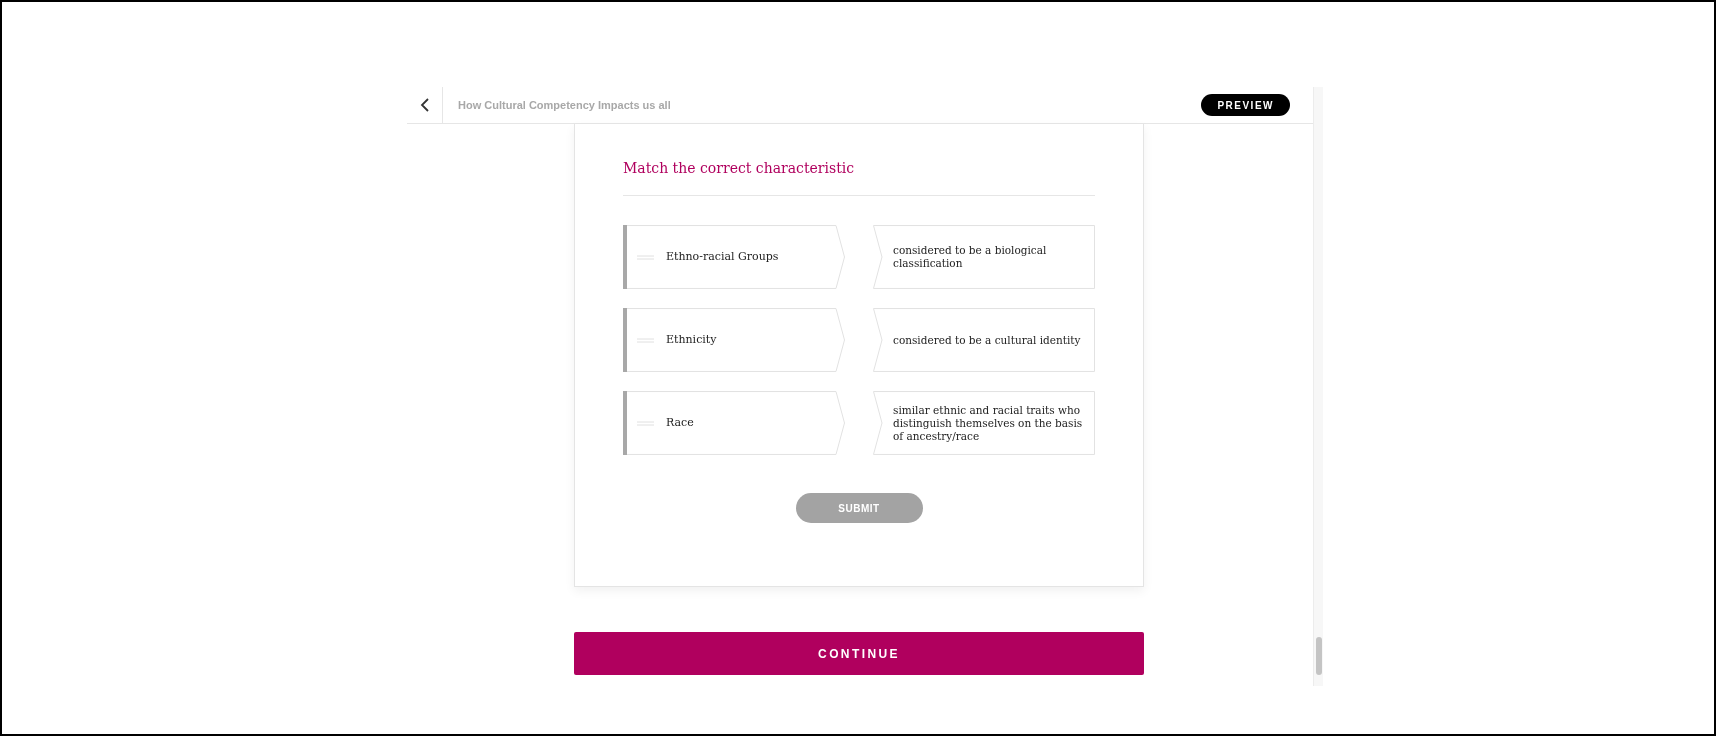 The image size is (1716, 736). Describe the element at coordinates (734, 340) in the screenshot. I see `draggable-item: Ethnicity` at that location.